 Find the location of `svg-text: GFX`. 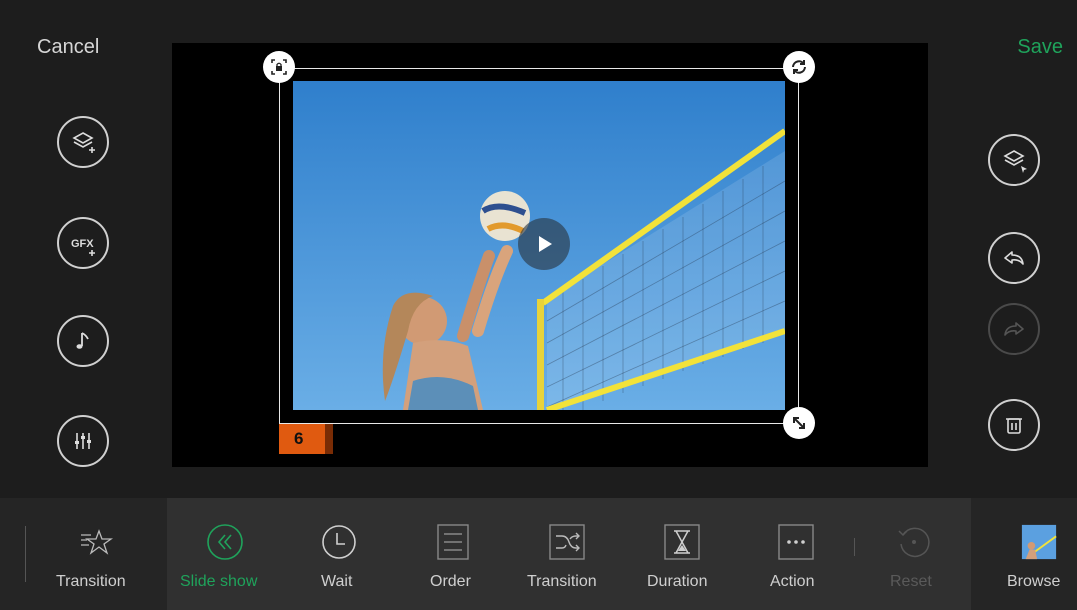

svg-text: GFX is located at coordinates (82, 244).